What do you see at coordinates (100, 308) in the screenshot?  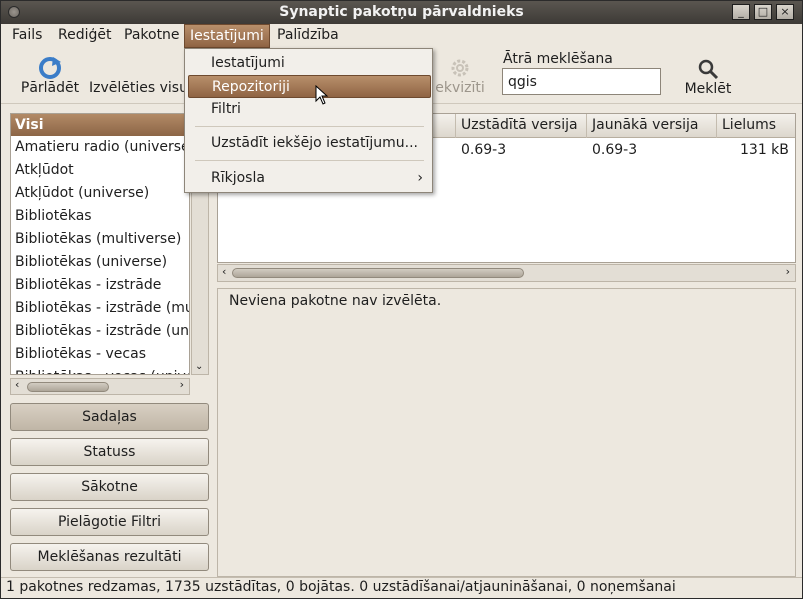 I see `category-item: Bibliotēkas - izstrāde (mult` at bounding box center [100, 308].